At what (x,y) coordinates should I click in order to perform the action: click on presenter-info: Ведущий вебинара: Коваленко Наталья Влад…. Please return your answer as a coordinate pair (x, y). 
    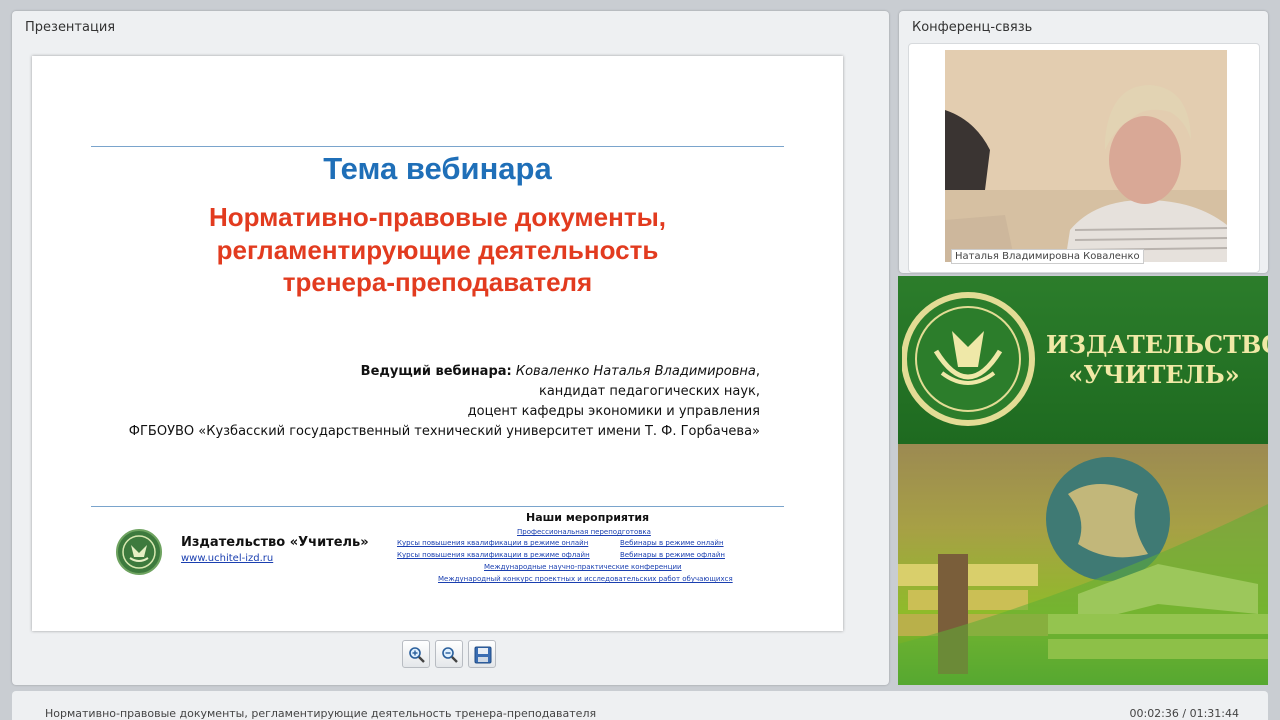
    Looking at the image, I should click on (444, 402).